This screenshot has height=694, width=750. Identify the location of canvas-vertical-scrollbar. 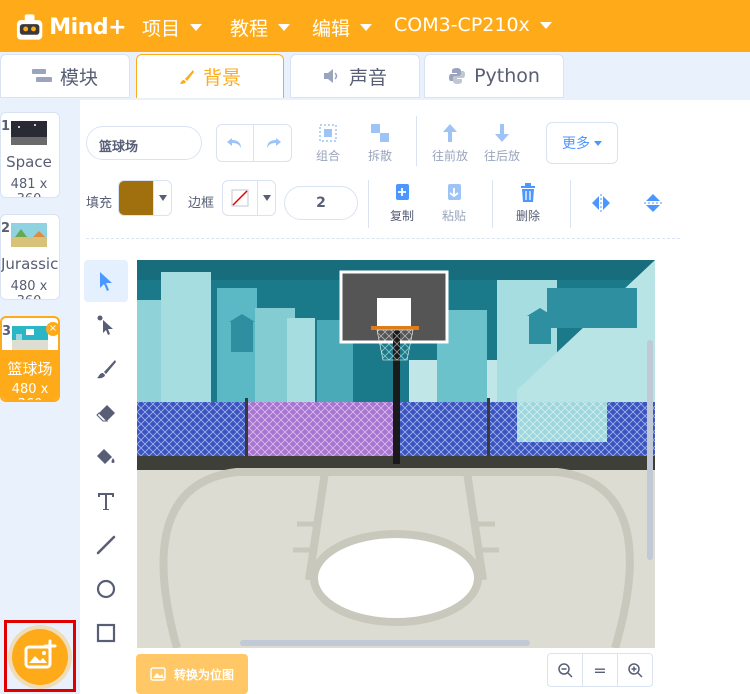
(650, 450).